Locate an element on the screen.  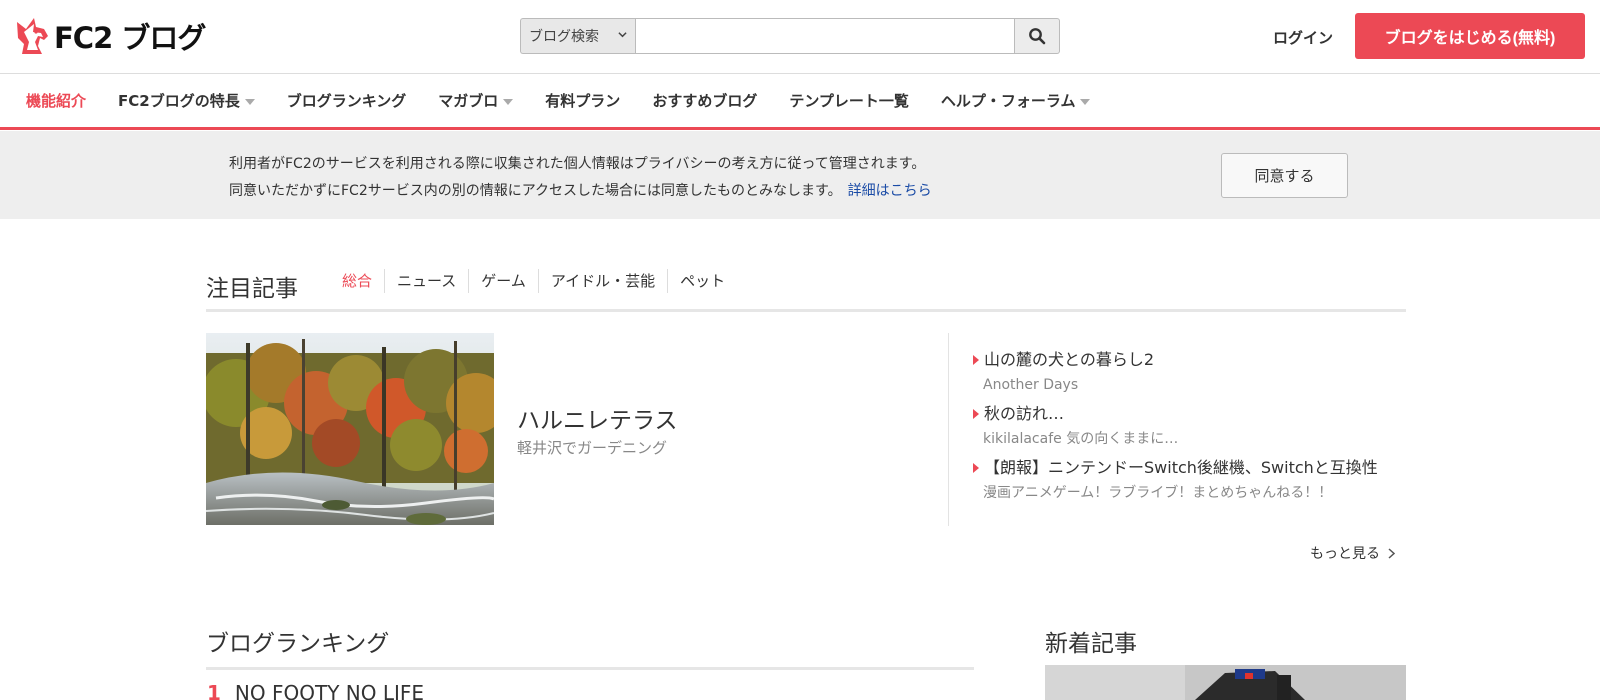
search-type-label: ブログ検索 is located at coordinates (564, 37).